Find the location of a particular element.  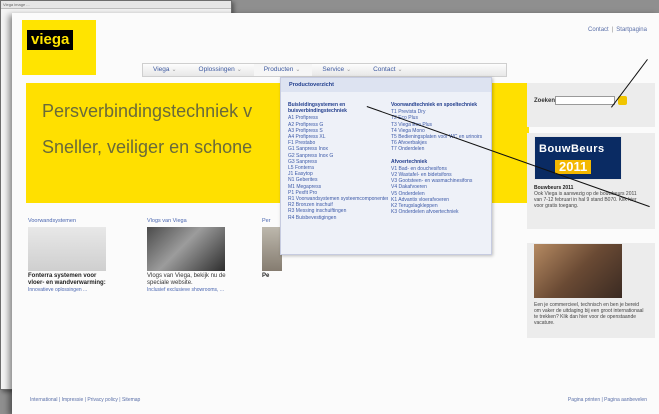

search-box: Zoeken: is located at coordinates (591, 105).